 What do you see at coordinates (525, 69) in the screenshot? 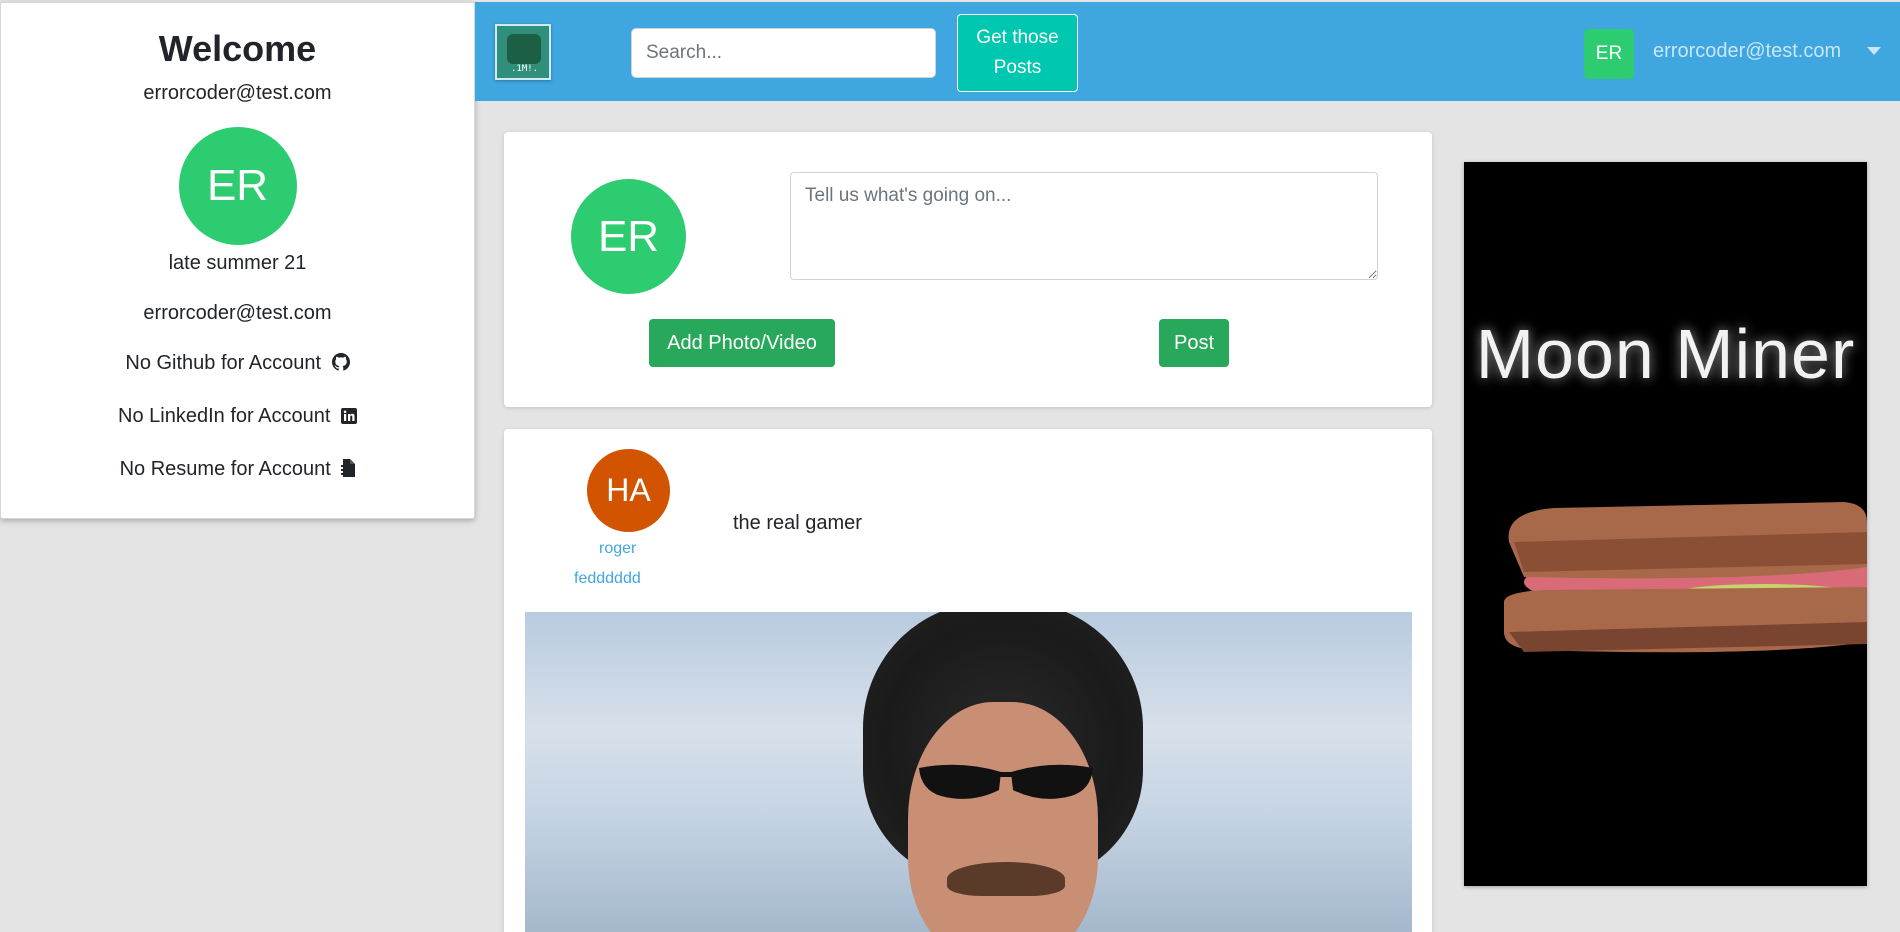
I see `logo-text: .1M!.` at bounding box center [525, 69].